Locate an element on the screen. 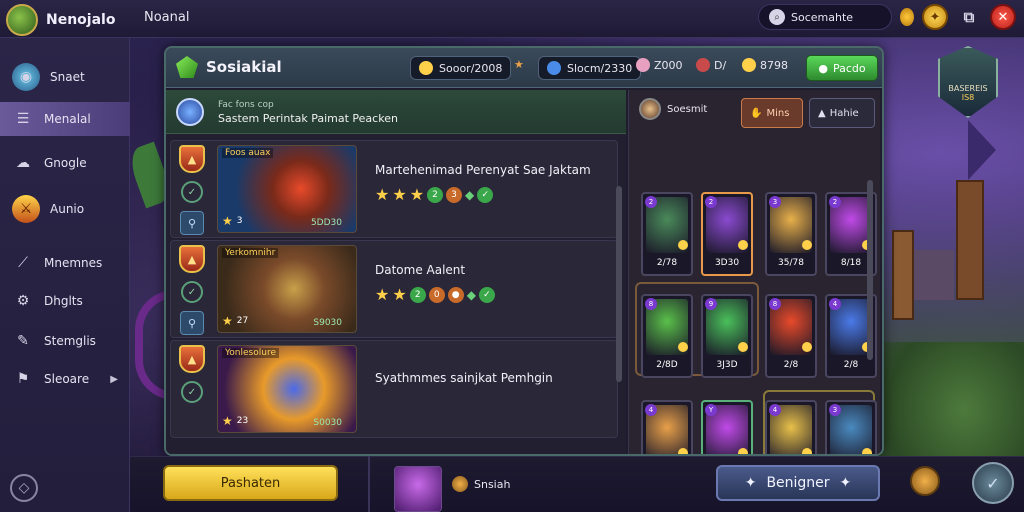  quest-rewards: ★ ★ ★ 2 3 ◆ ✓ is located at coordinates (434, 195).